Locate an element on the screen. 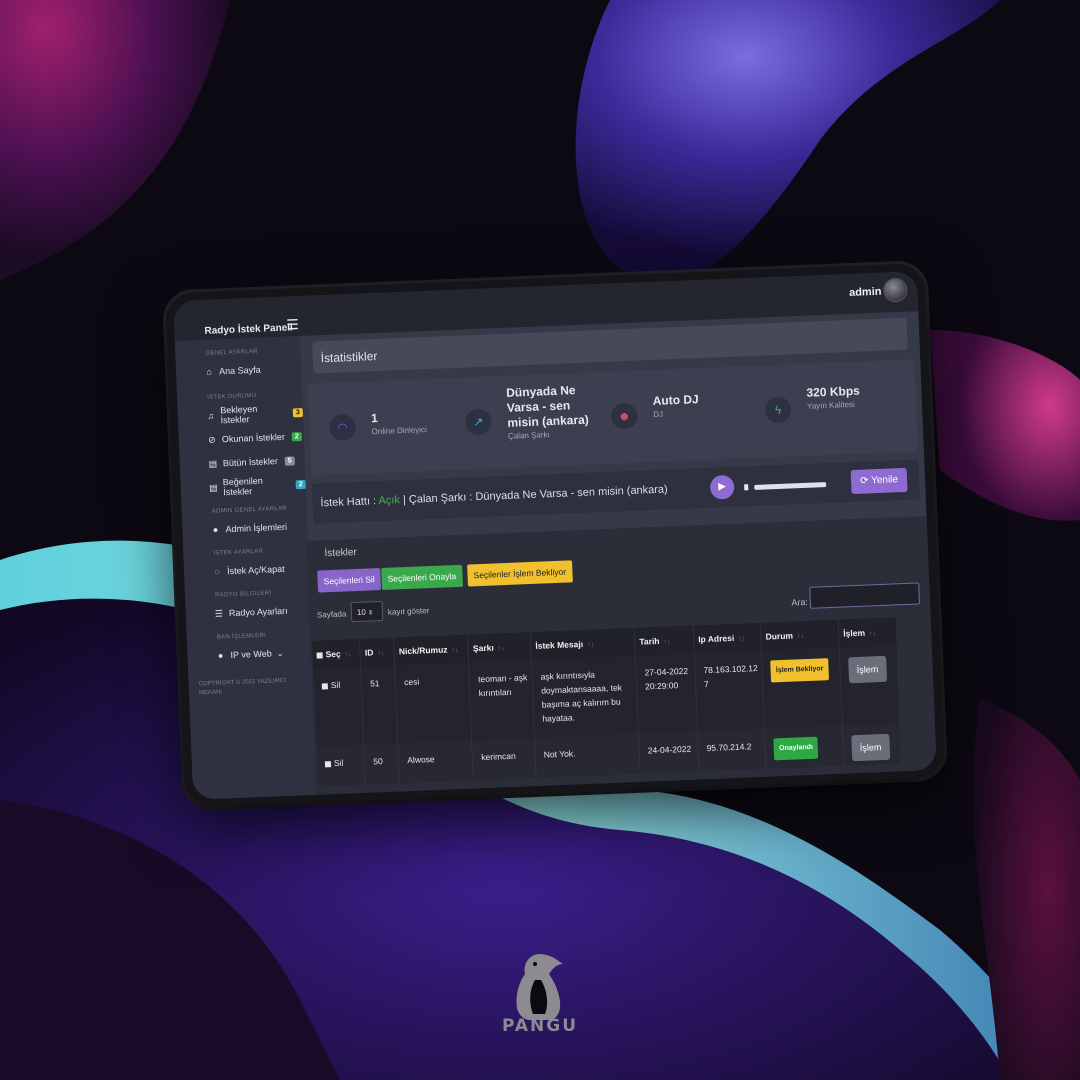 This screenshot has height=1080, width=1080. nick-cell: Alwose is located at coordinates (436, 762).